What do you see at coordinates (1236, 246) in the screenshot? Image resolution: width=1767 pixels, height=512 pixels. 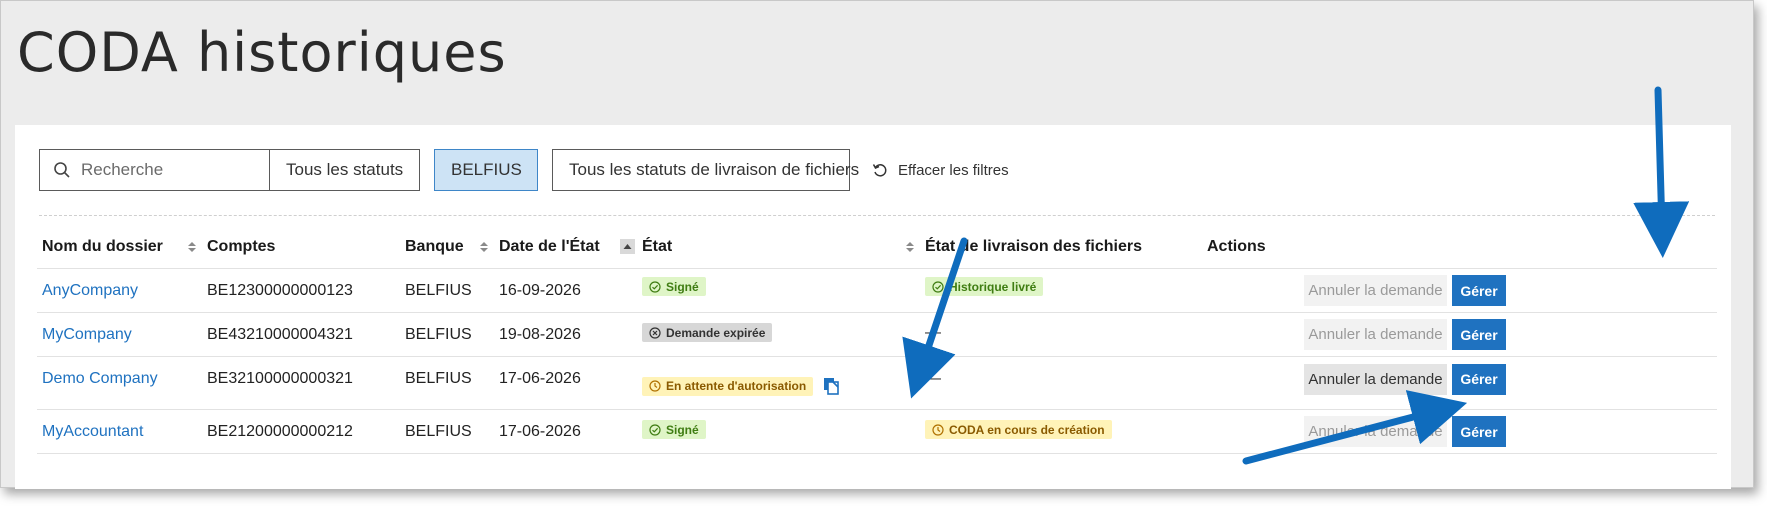 I see `header-actions: Actions` at bounding box center [1236, 246].